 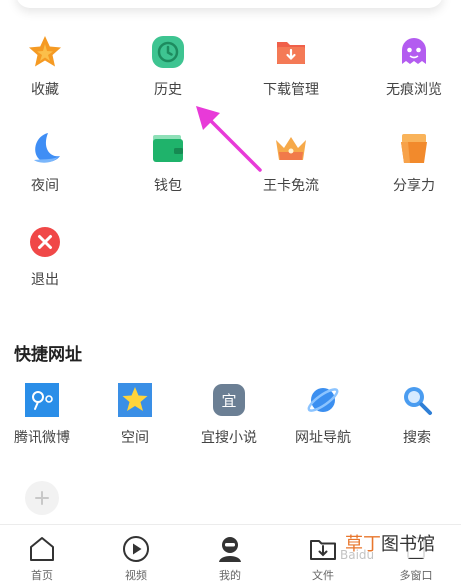 I want to click on quick-link-label: 宜搜小说, so click(x=229, y=438).